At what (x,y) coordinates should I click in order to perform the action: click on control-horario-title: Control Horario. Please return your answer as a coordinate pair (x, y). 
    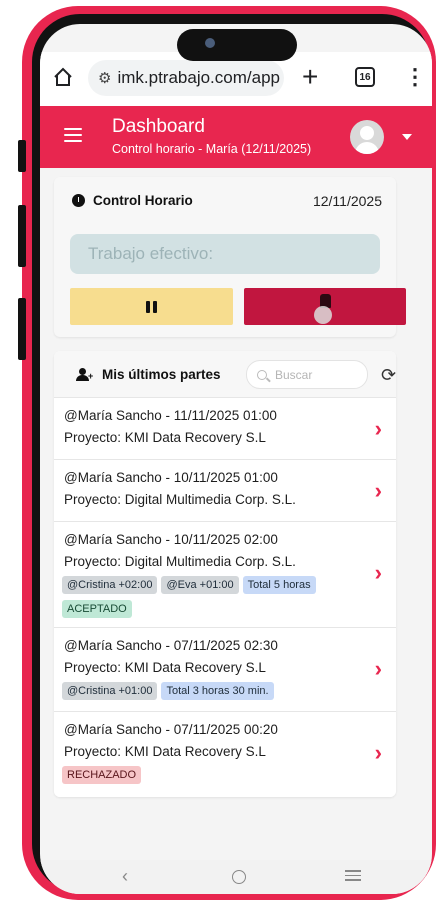
    Looking at the image, I should click on (143, 200).